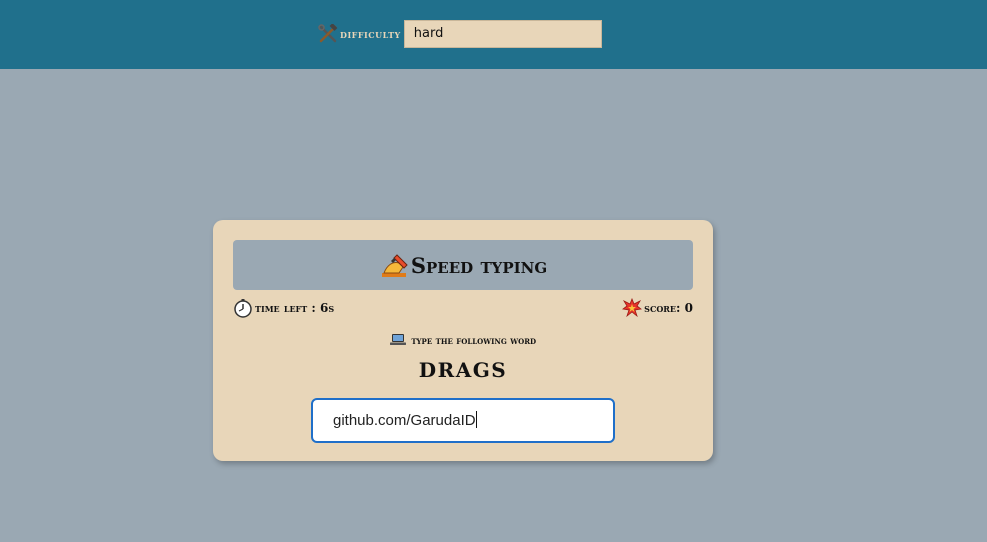  Describe the element at coordinates (668, 308) in the screenshot. I see `score-label: score: 0` at that location.